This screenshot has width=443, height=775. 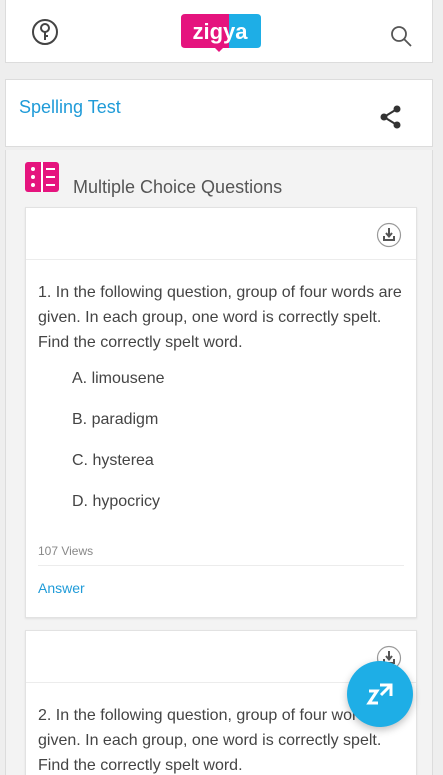 I want to click on book-list-icon, so click(x=42, y=177).